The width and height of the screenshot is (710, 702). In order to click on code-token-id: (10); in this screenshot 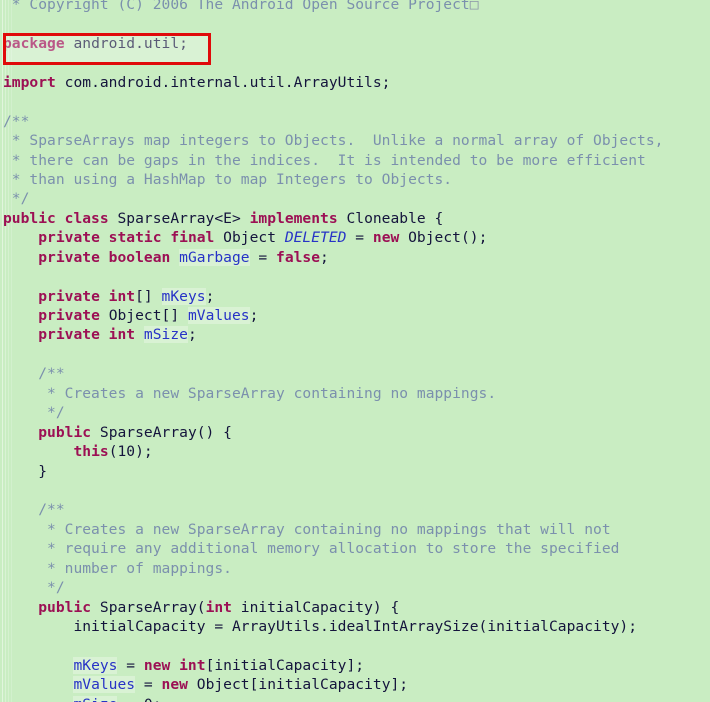, I will do `click(130, 452)`.